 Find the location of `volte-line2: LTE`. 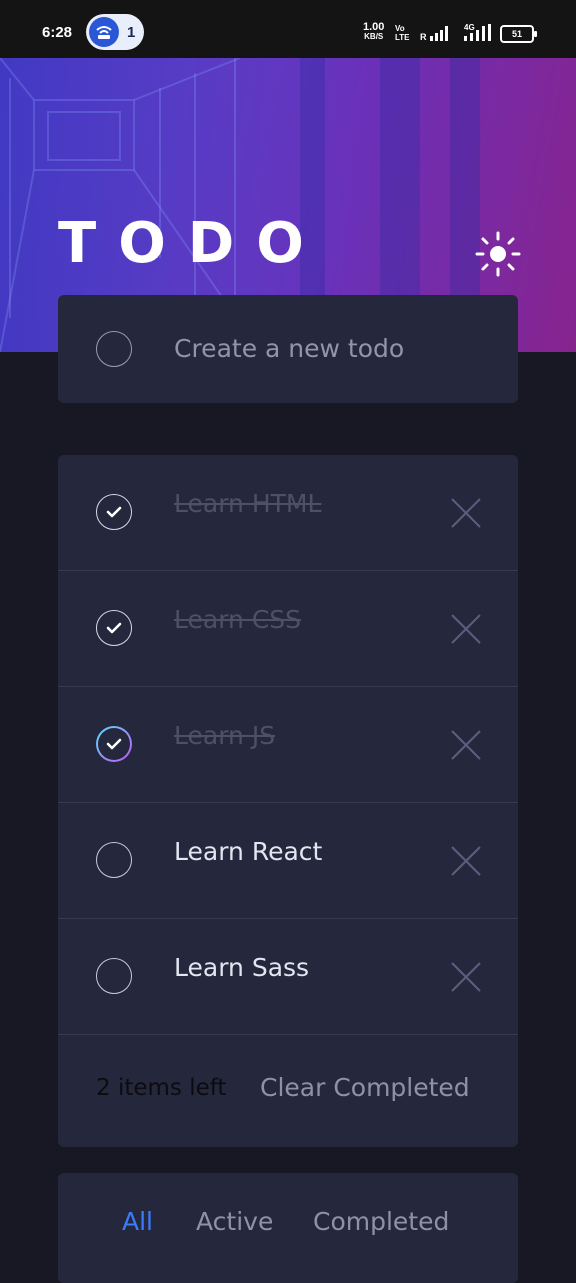

volte-line2: LTE is located at coordinates (402, 37).